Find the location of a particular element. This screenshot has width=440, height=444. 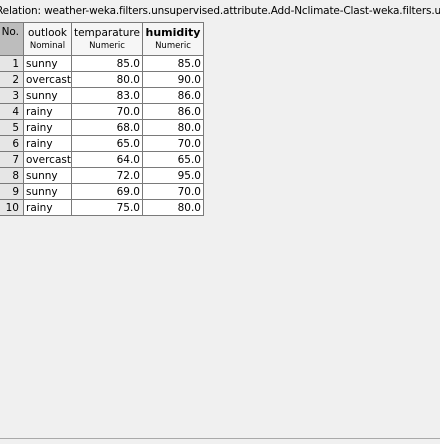

column-header-no: No. is located at coordinates (12, 39).